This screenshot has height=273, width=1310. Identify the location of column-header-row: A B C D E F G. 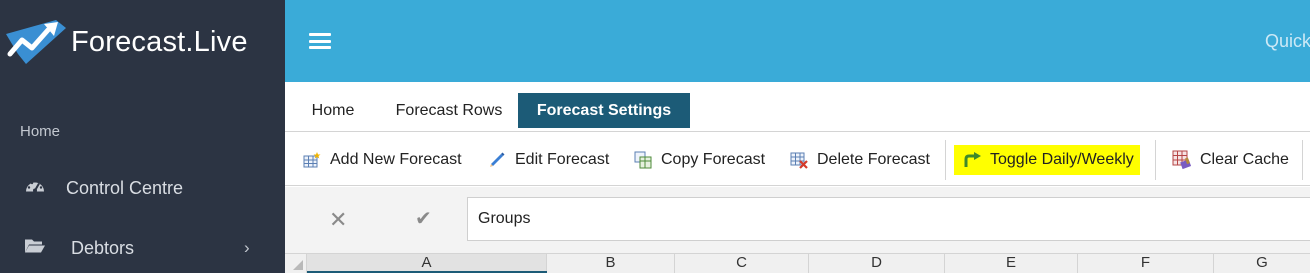
(797, 263).